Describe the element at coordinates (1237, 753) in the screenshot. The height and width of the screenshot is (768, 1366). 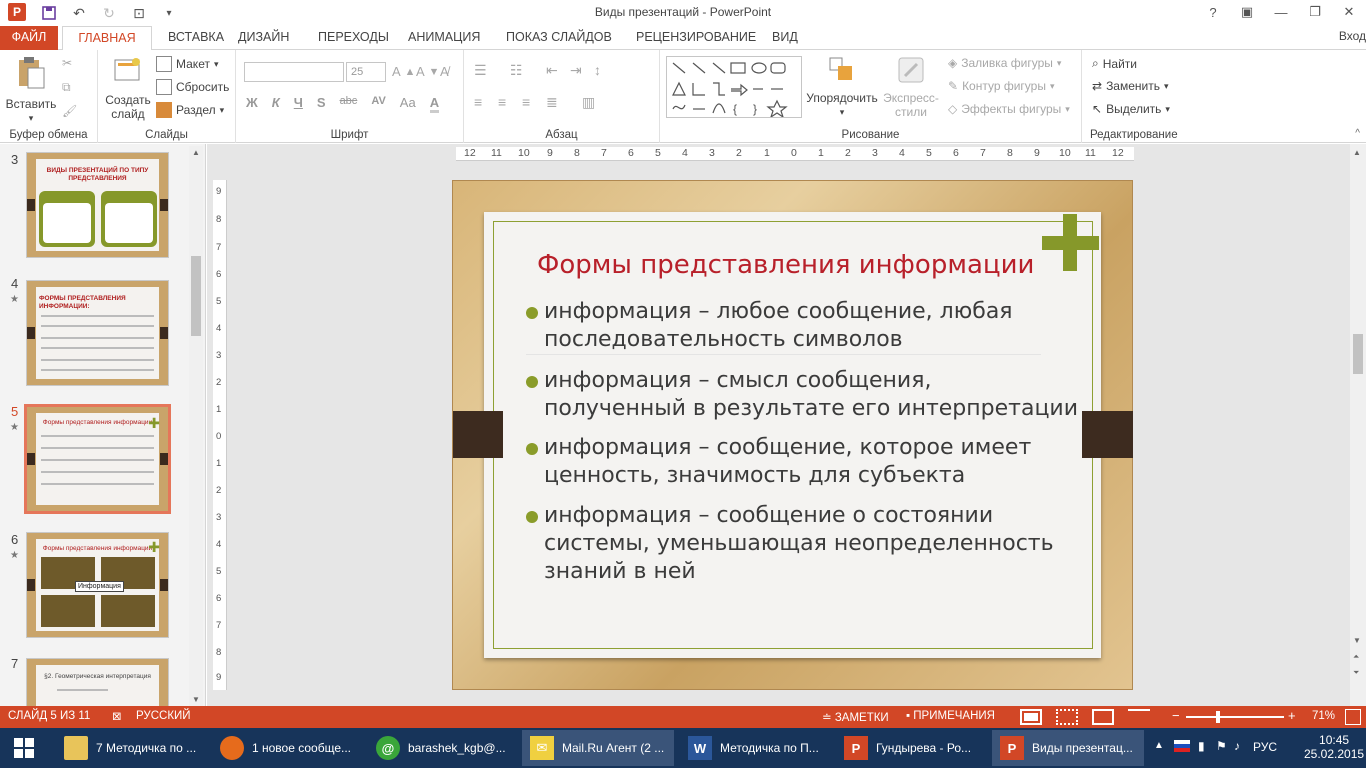
I see `volume-icon: ♪` at that location.